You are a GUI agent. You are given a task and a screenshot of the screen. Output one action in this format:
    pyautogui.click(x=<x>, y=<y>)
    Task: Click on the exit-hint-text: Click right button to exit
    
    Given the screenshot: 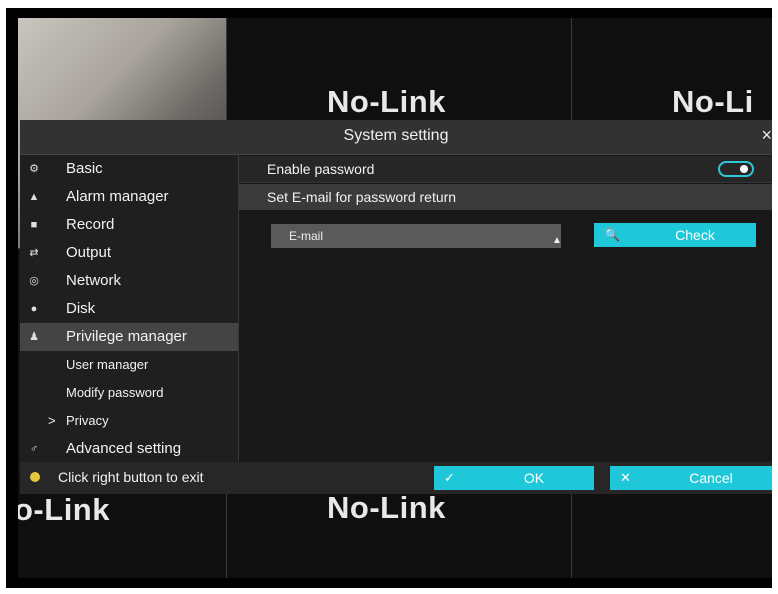 What is the action you would take?
    pyautogui.click(x=131, y=477)
    